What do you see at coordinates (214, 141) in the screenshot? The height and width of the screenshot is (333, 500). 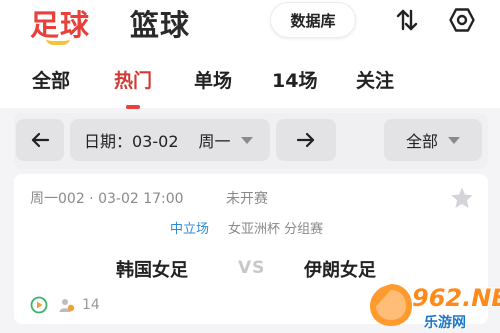 I see `weekday-label: 周一` at bounding box center [214, 141].